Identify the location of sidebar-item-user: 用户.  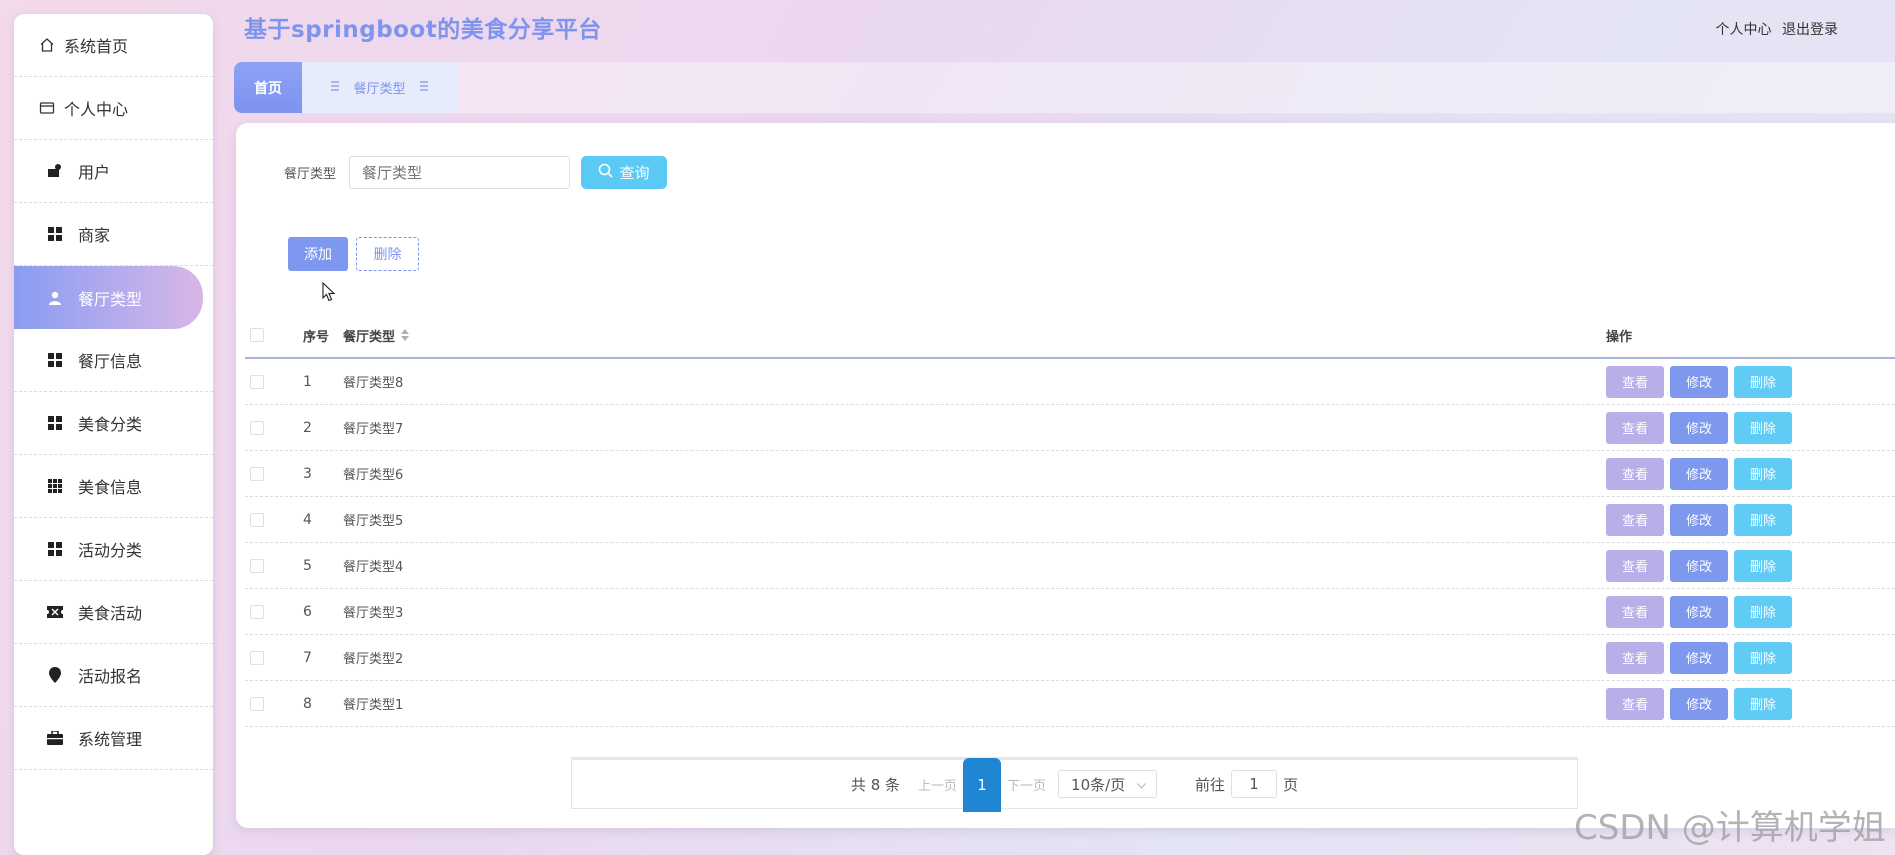
(113, 171).